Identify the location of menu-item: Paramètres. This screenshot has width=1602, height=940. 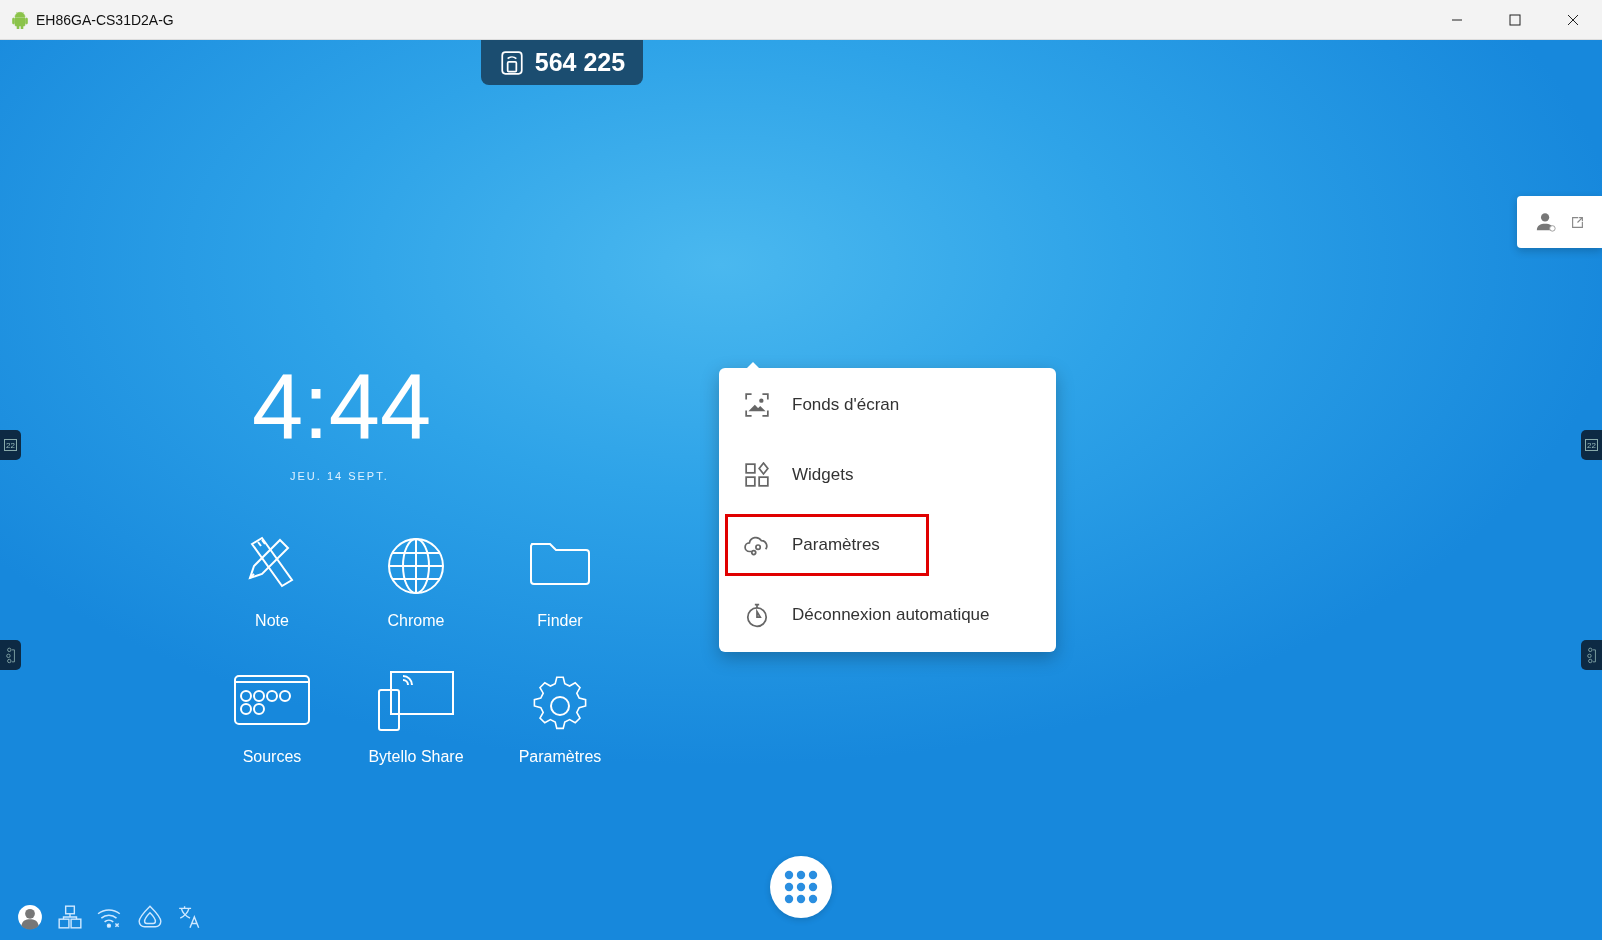
(827, 545).